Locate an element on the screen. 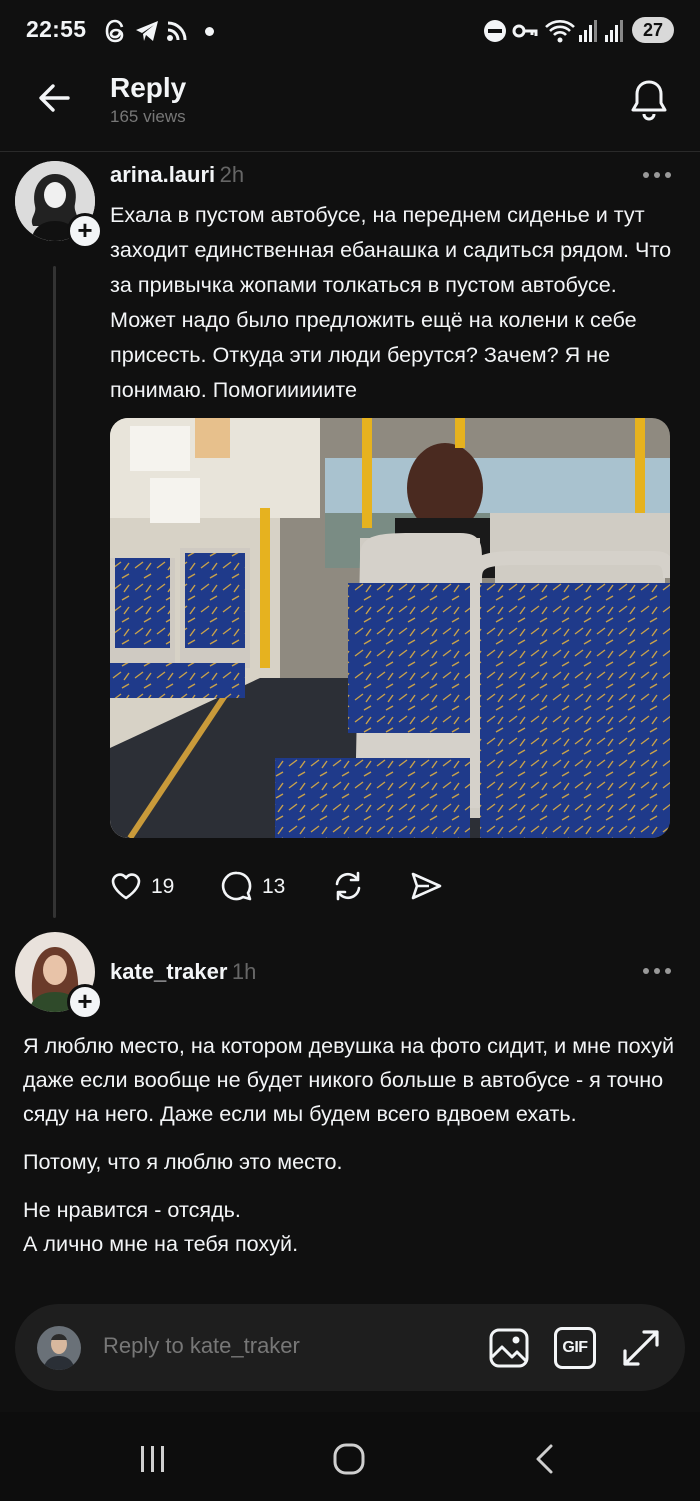 This screenshot has height=1501, width=700. heart-icon is located at coordinates (126, 886).